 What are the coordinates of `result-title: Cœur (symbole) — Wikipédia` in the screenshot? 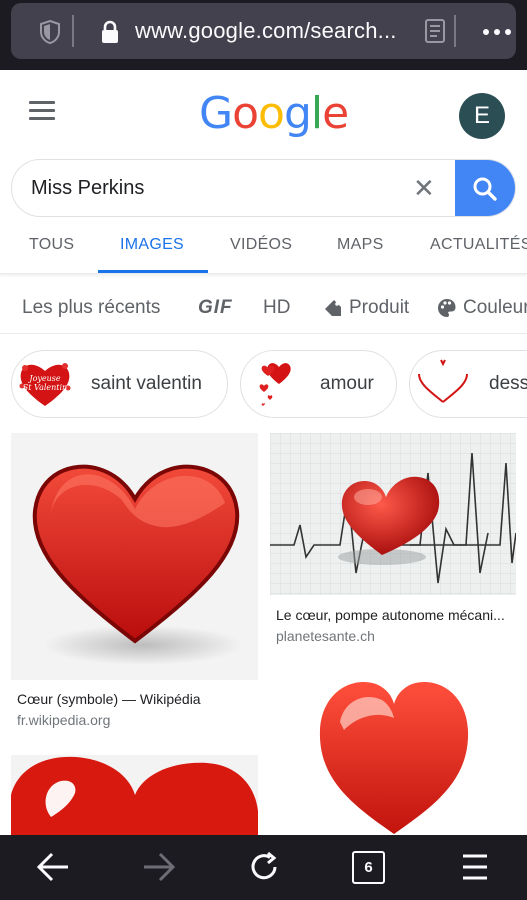 It's located at (109, 699).